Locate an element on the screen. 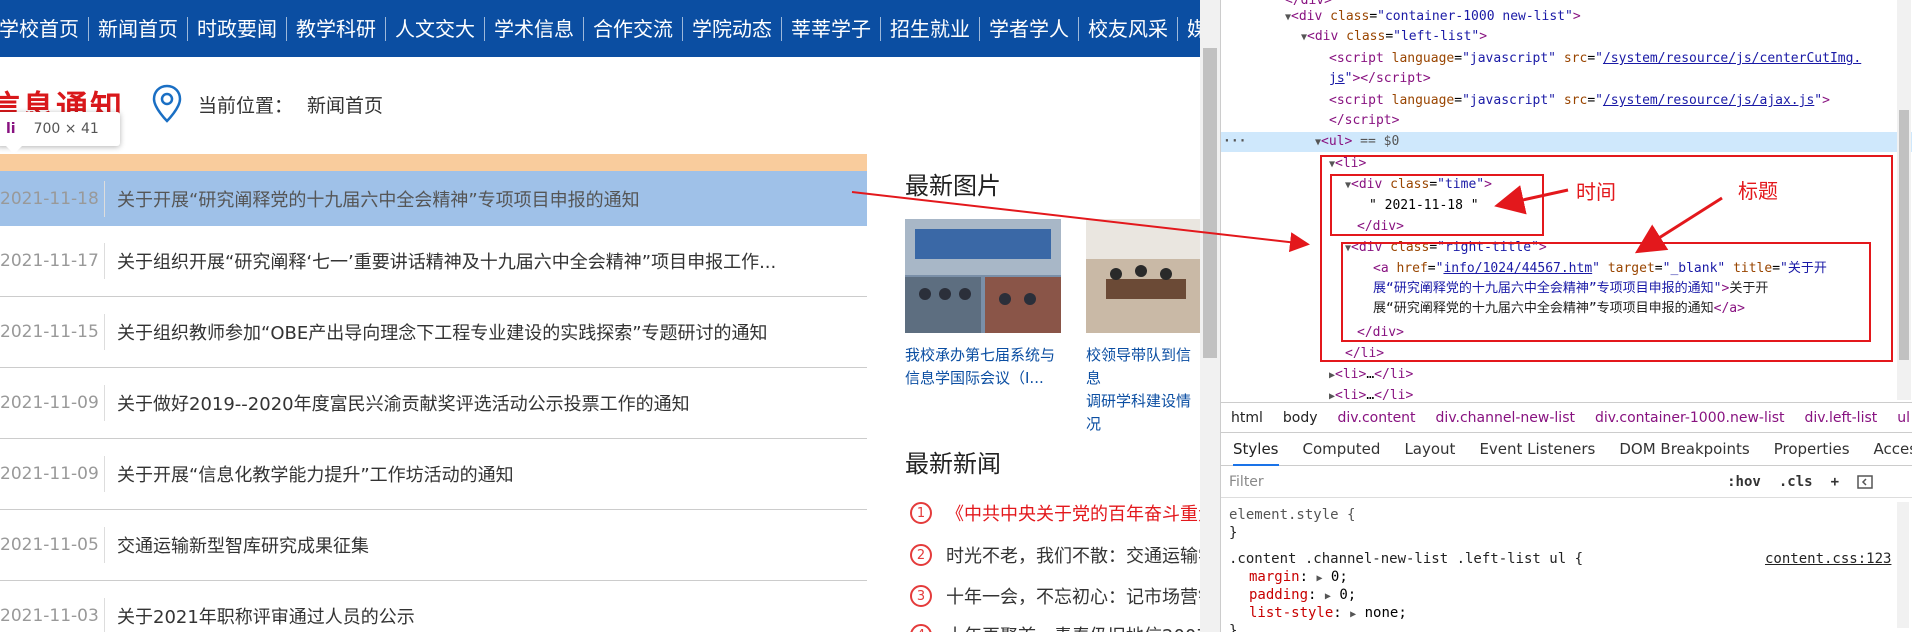 Image resolution: width=1912 pixels, height=632 pixels. nav-item-scholars: 学者学人 is located at coordinates (1029, 28).